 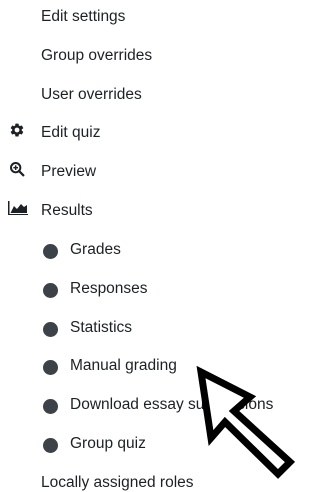 I want to click on menu-item-locally-assigned-roles: Locally assigned roles, so click(x=117, y=481).